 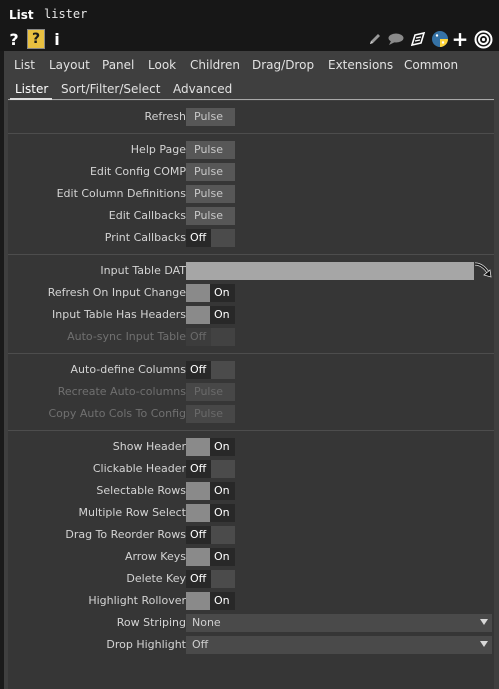 What do you see at coordinates (14, 39) in the screenshot?
I see `question-mark-icon: ?` at bounding box center [14, 39].